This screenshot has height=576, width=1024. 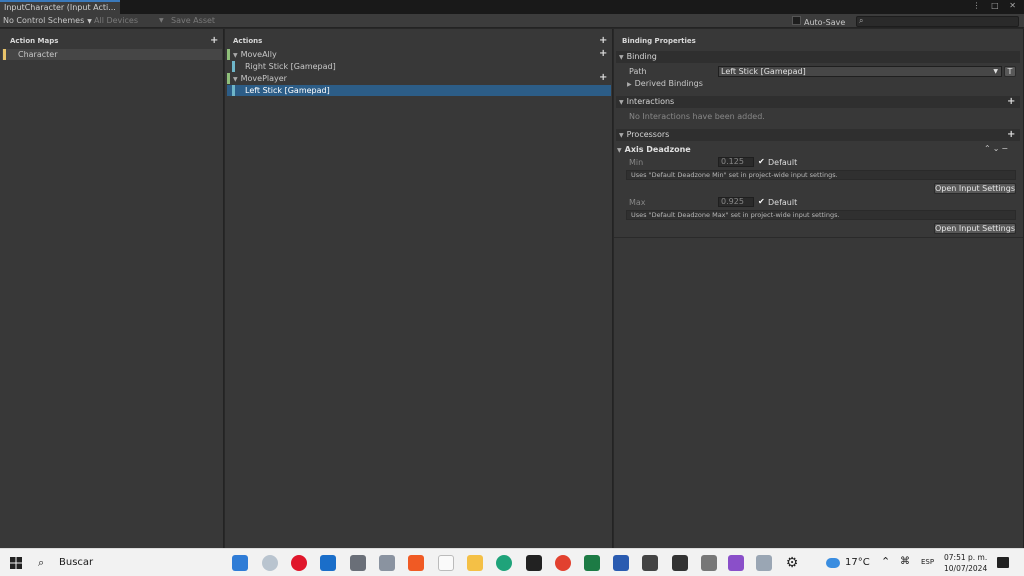 What do you see at coordinates (4, 54) in the screenshot?
I see `action-map-color-bar` at bounding box center [4, 54].